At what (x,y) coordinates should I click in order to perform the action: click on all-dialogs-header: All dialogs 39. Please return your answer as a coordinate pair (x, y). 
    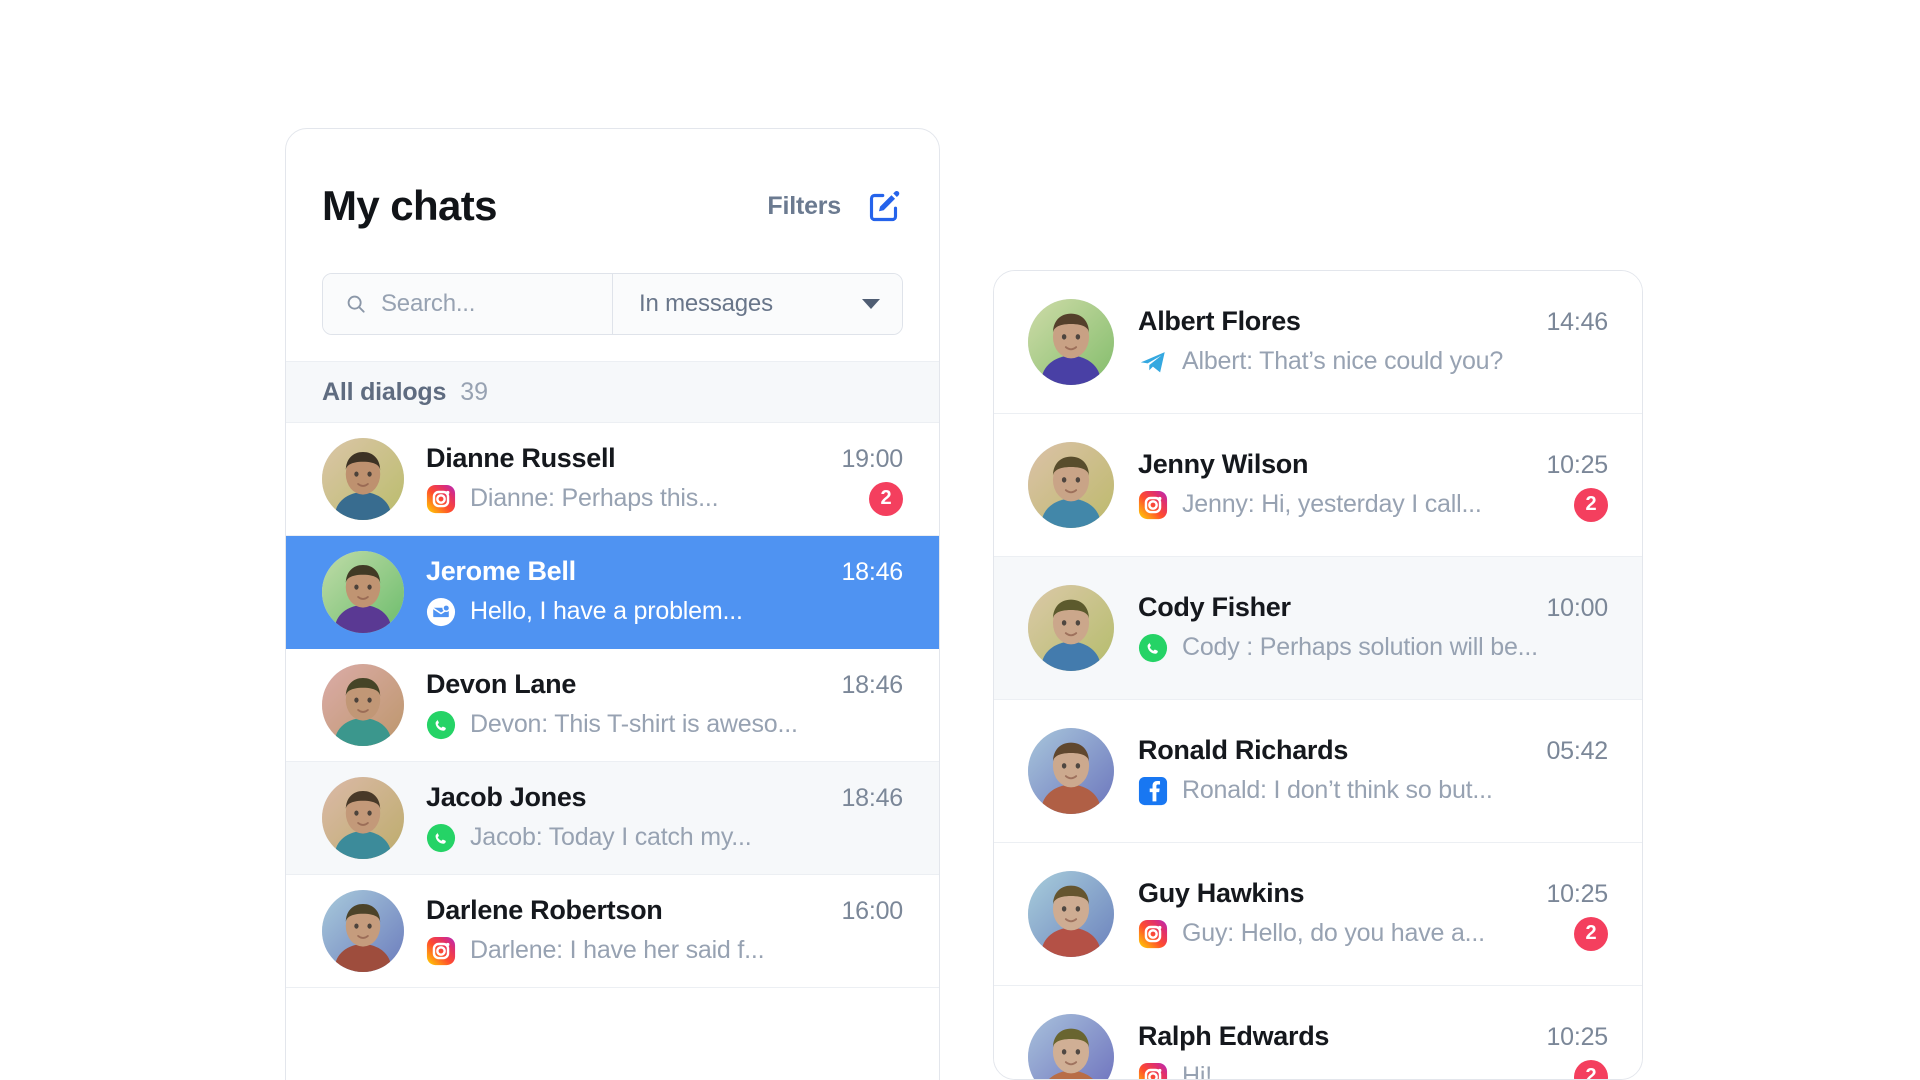
    Looking at the image, I should click on (612, 392).